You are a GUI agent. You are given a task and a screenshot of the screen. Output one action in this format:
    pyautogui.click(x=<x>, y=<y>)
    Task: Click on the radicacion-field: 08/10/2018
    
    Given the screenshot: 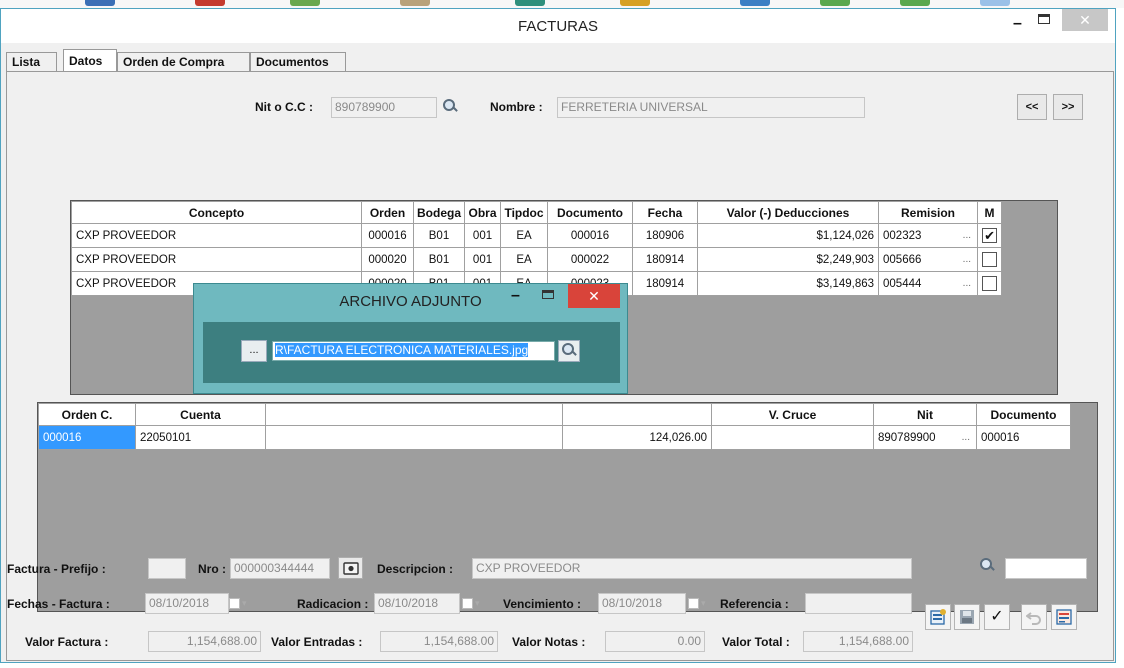 What is the action you would take?
    pyautogui.click(x=417, y=603)
    